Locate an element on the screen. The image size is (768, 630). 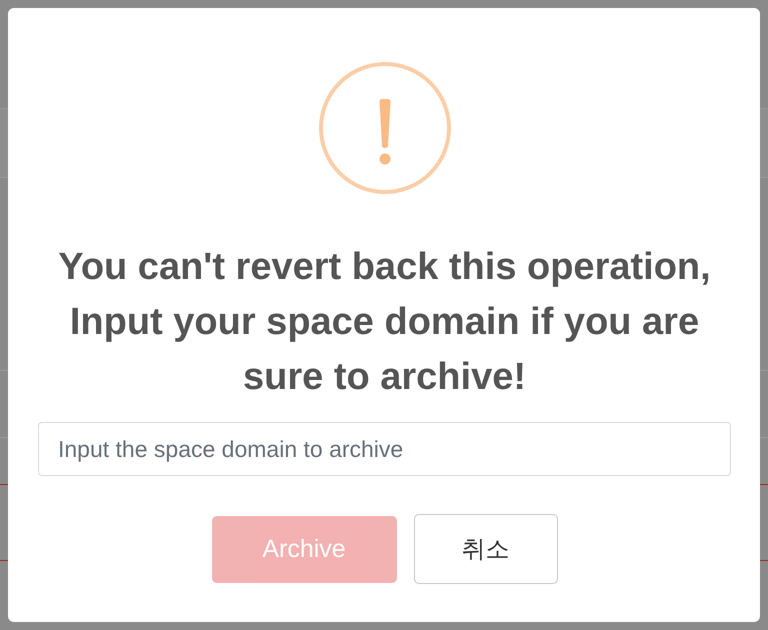
cancel-button: 취소 is located at coordinates (486, 549).